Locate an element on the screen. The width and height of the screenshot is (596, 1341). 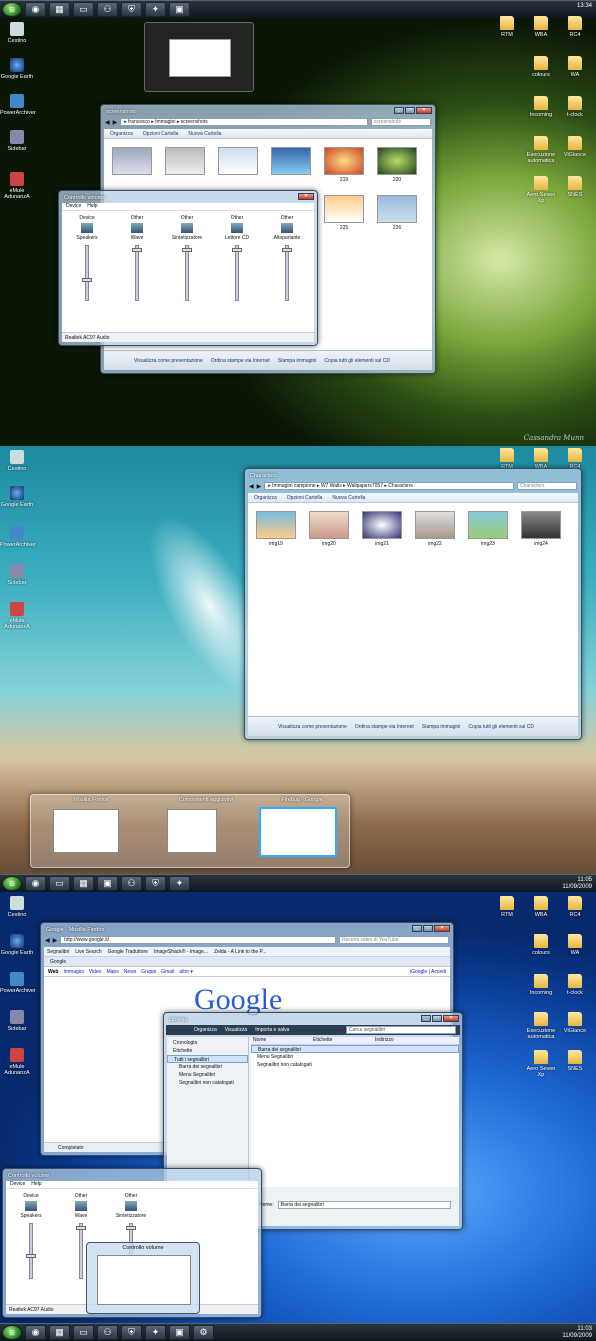
tree-item-menu: Menu Segnalibri is located at coordinates (207, 1075).